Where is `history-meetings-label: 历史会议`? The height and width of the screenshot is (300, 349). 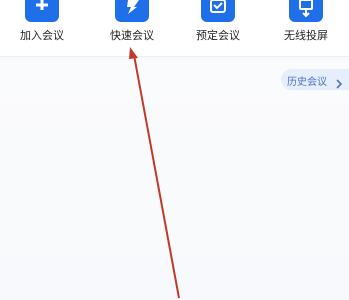 history-meetings-label: 历史会议 is located at coordinates (307, 82).